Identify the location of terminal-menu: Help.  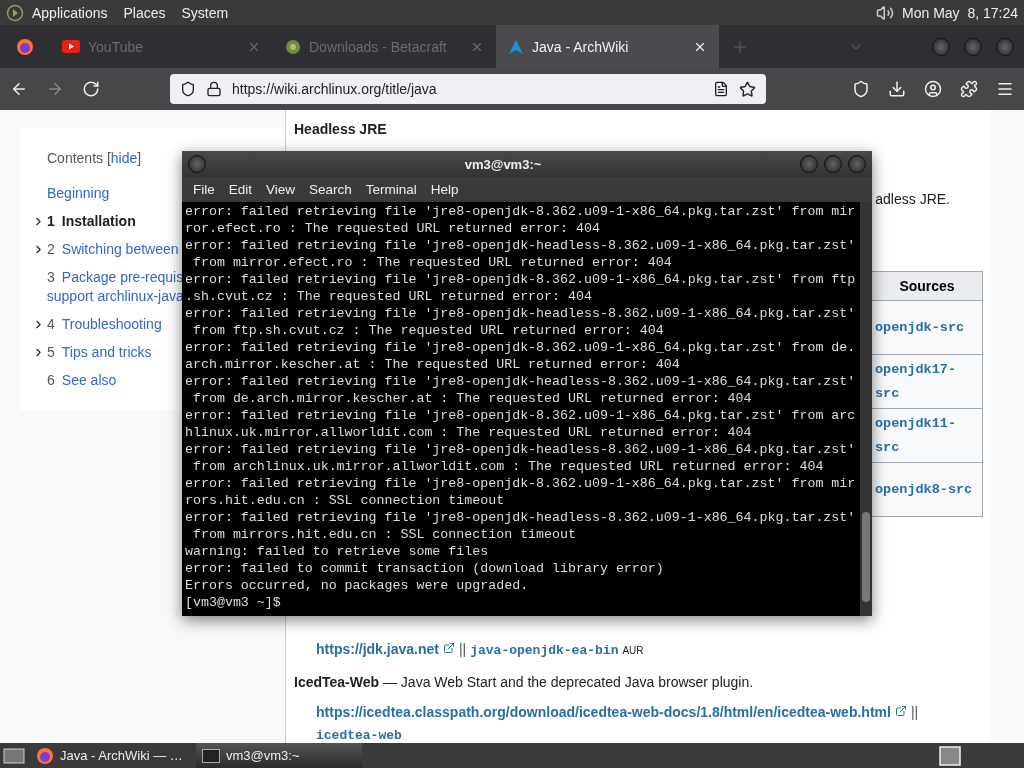
(444, 189).